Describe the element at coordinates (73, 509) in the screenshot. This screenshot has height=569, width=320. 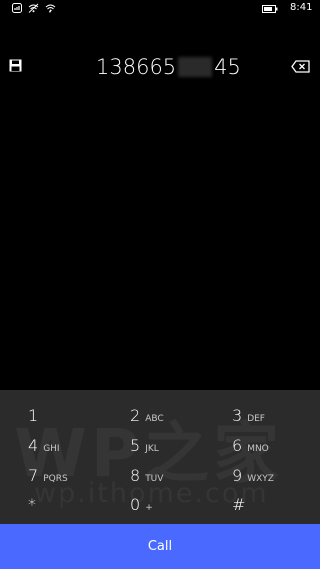
I see `key-star: *` at that location.